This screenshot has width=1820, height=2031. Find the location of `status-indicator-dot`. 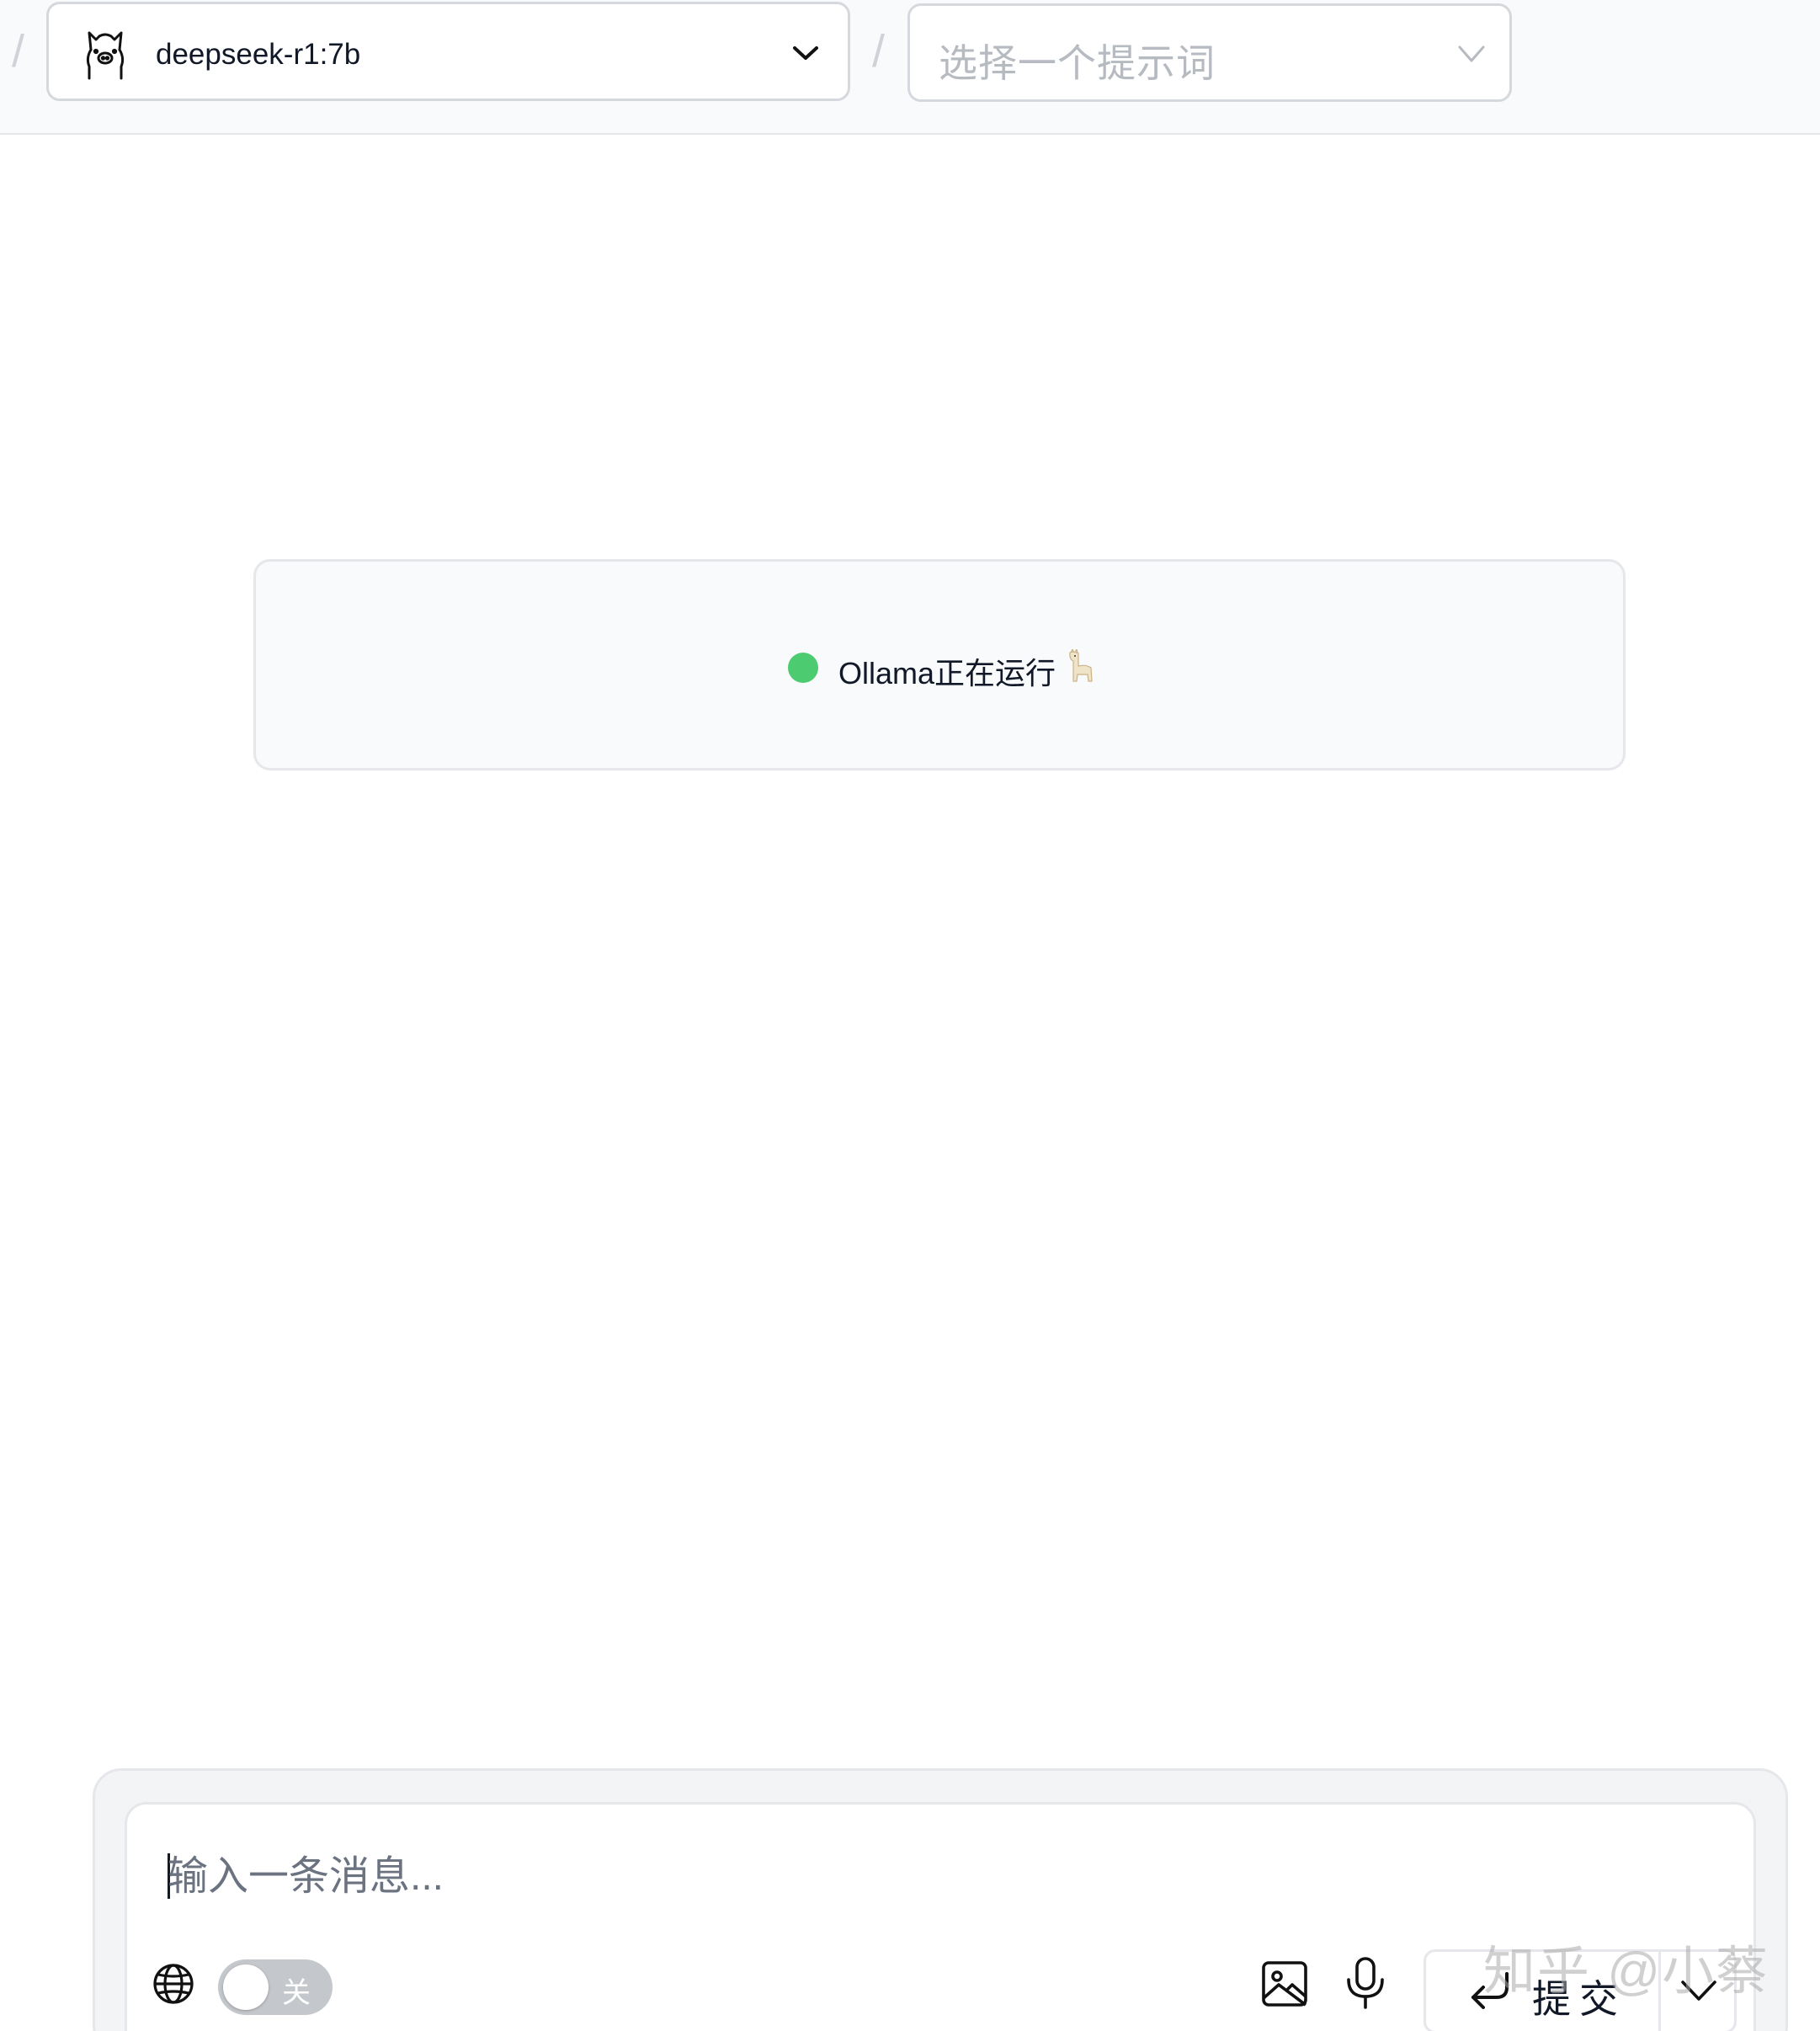

status-indicator-dot is located at coordinates (803, 668).